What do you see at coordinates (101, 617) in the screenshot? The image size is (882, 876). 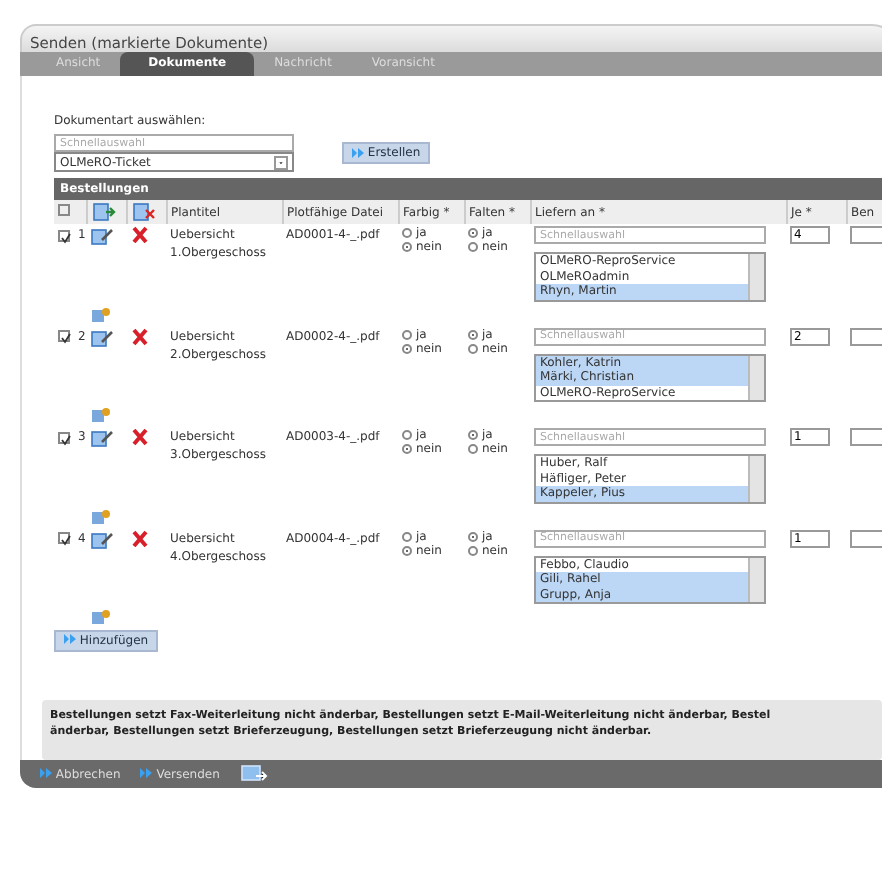 I see `add-person-icon` at bounding box center [101, 617].